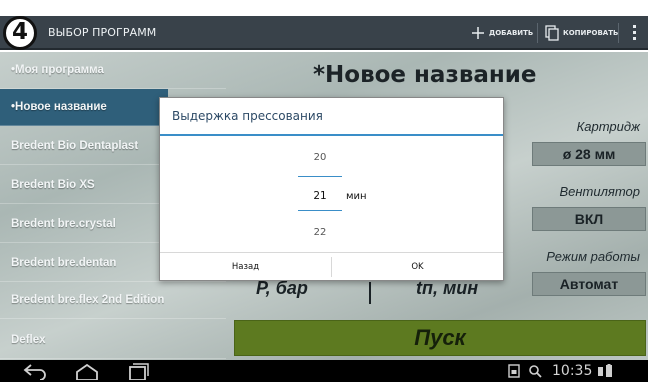 This screenshot has width=648, height=382. What do you see at coordinates (605, 370) in the screenshot?
I see `battery-icon` at bounding box center [605, 370].